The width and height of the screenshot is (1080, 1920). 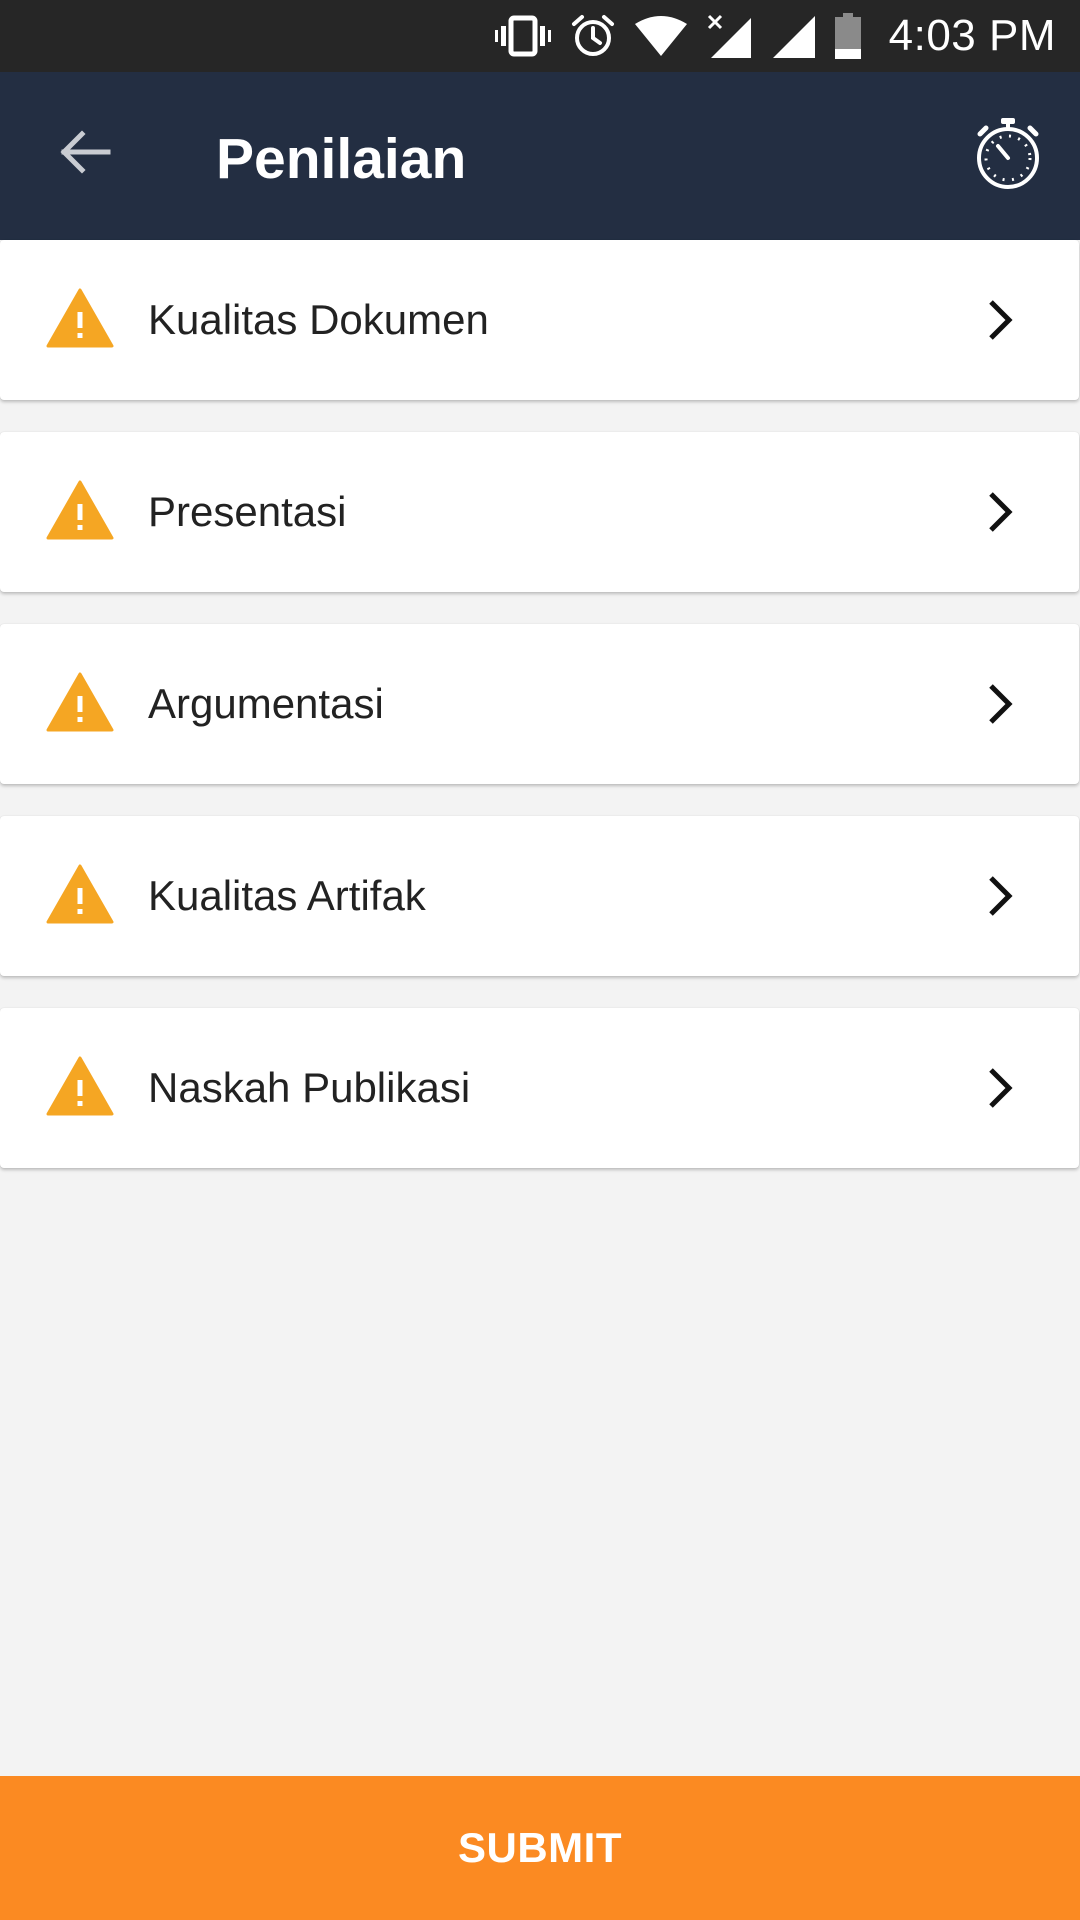 I want to click on list-item-naskah-publikasi: Naskah Publikasi, so click(x=539, y=1088).